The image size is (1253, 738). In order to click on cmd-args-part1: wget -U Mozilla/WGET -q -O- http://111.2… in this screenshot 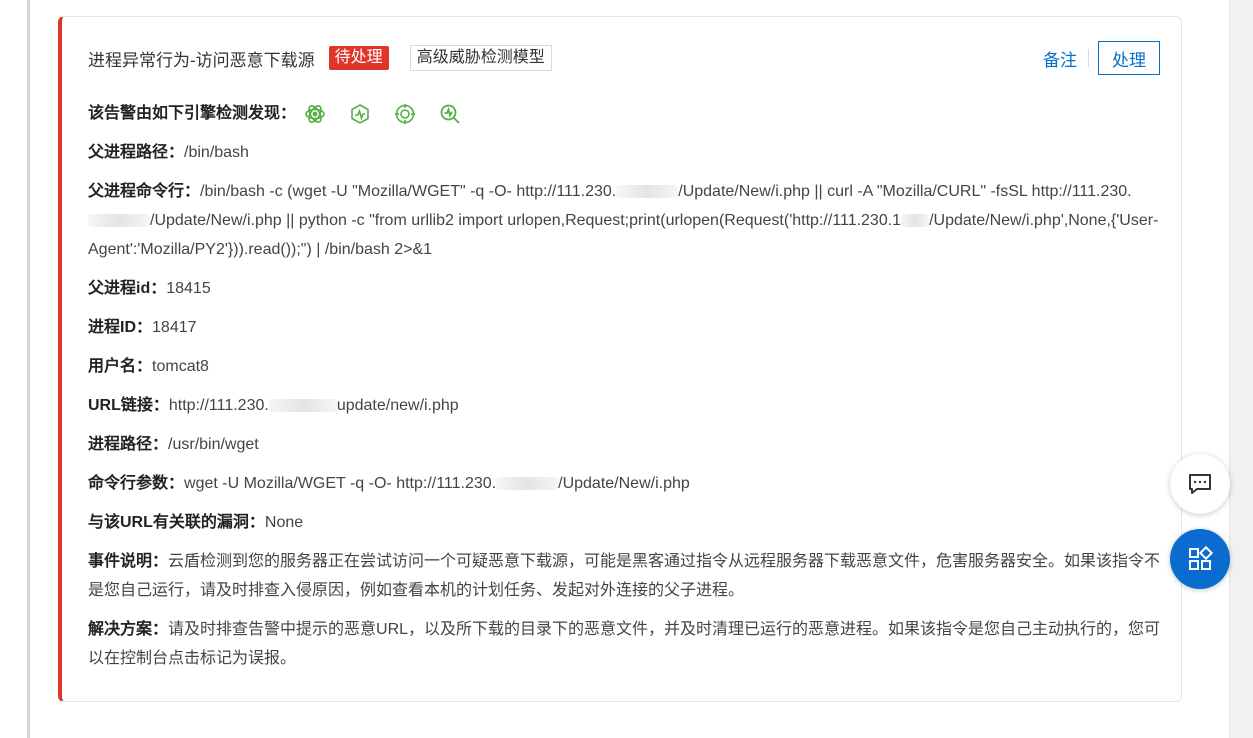, I will do `click(340, 483)`.